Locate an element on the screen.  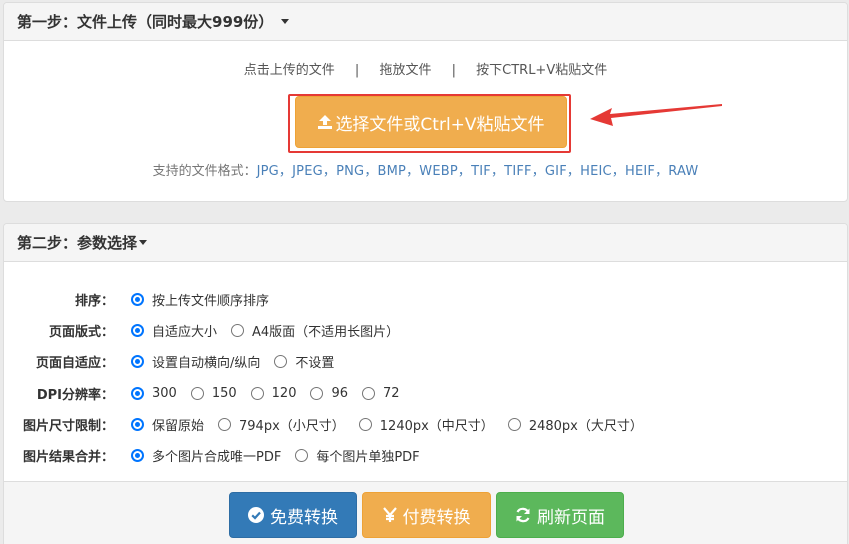
image-size-limit-option: 保留原始 is located at coordinates (167, 424).